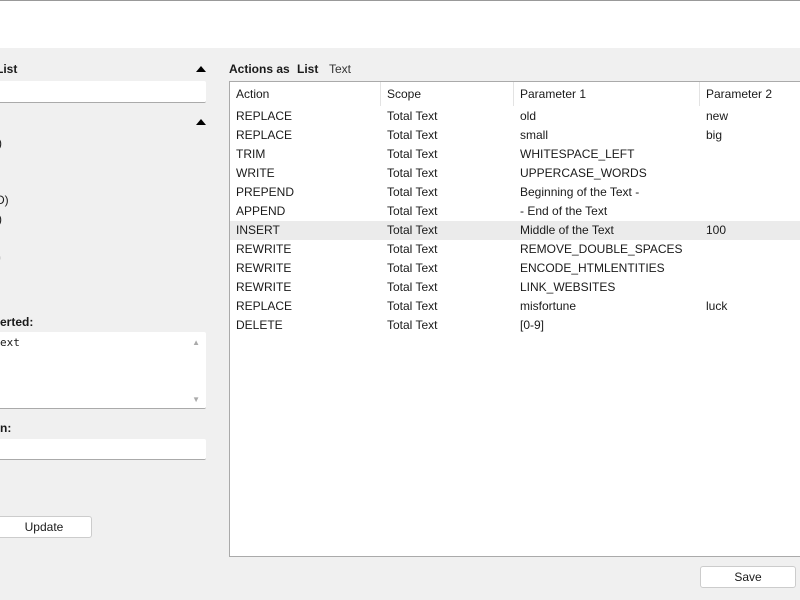 The width and height of the screenshot is (800, 600). Describe the element at coordinates (717, 116) in the screenshot. I see `cell-parameter-2: new` at that location.